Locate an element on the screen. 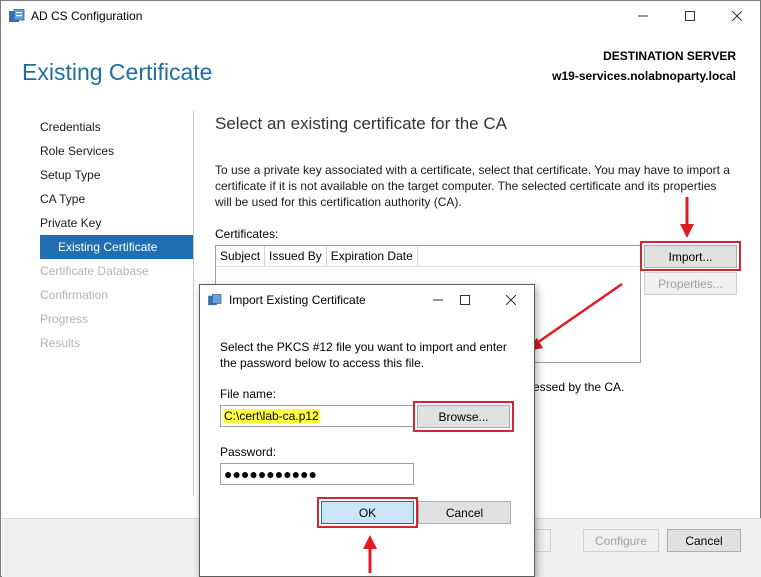 This screenshot has height=577, width=761. arrow-to-dialog-icon is located at coordinates (573, 317).